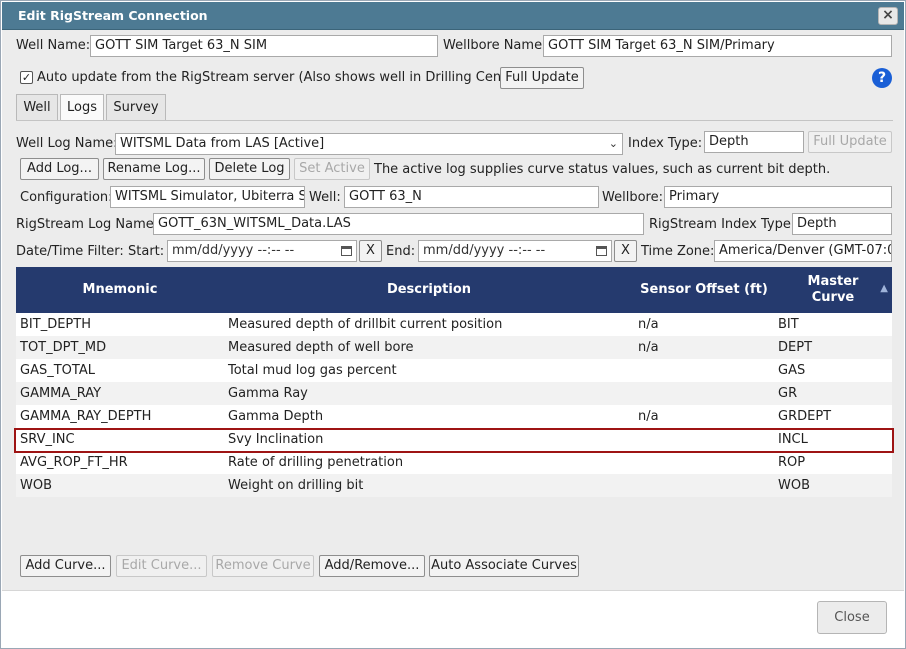  What do you see at coordinates (454, 120) in the screenshot?
I see `tab-divider` at bounding box center [454, 120].